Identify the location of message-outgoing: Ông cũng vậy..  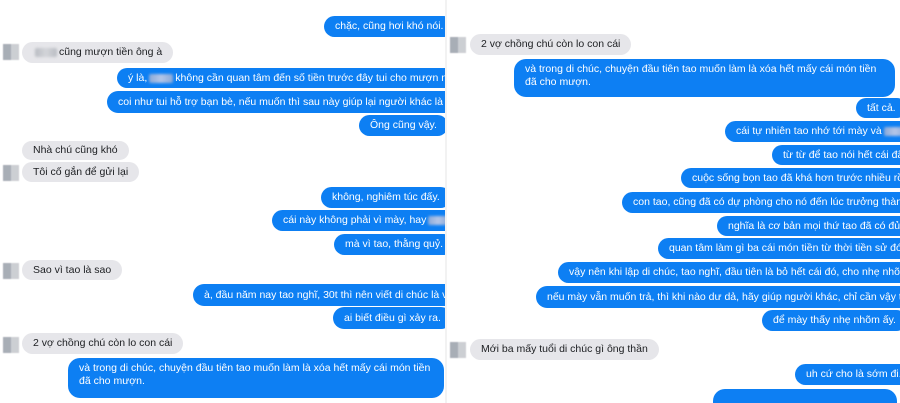
(402, 125).